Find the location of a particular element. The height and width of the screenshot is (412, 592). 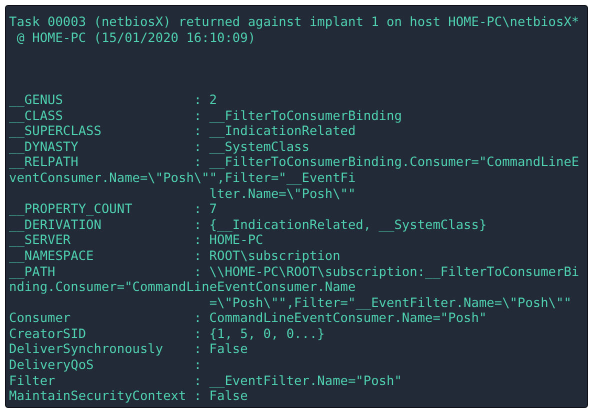

property-value: =\"Posh\"",Filter="__EventFilter.Name=\"Posh\"" is located at coordinates (390, 304).